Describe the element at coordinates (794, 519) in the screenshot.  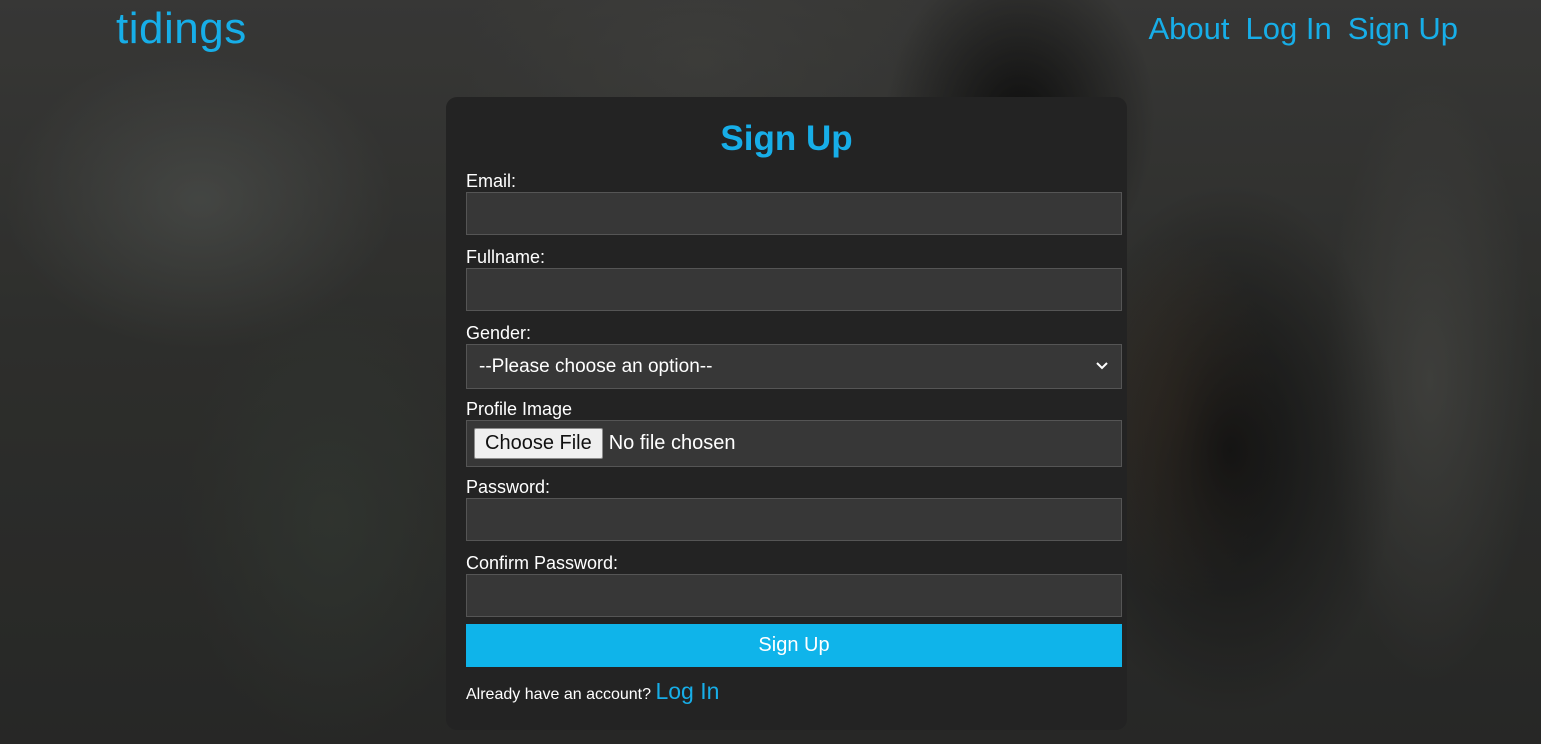
I see `password-field` at that location.